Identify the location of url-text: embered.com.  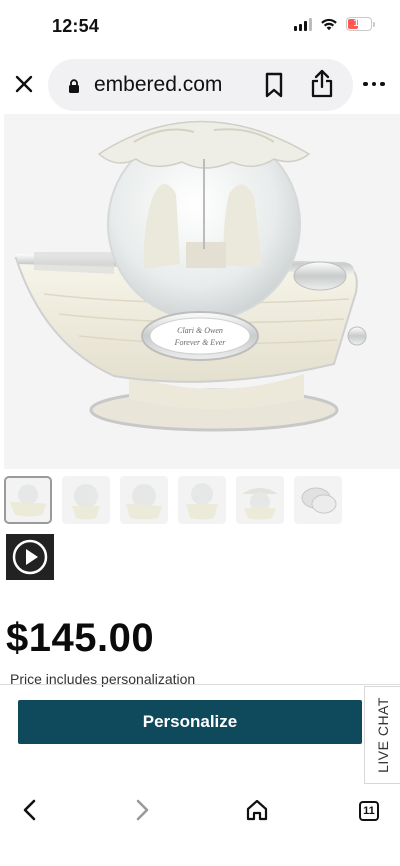
(158, 84).